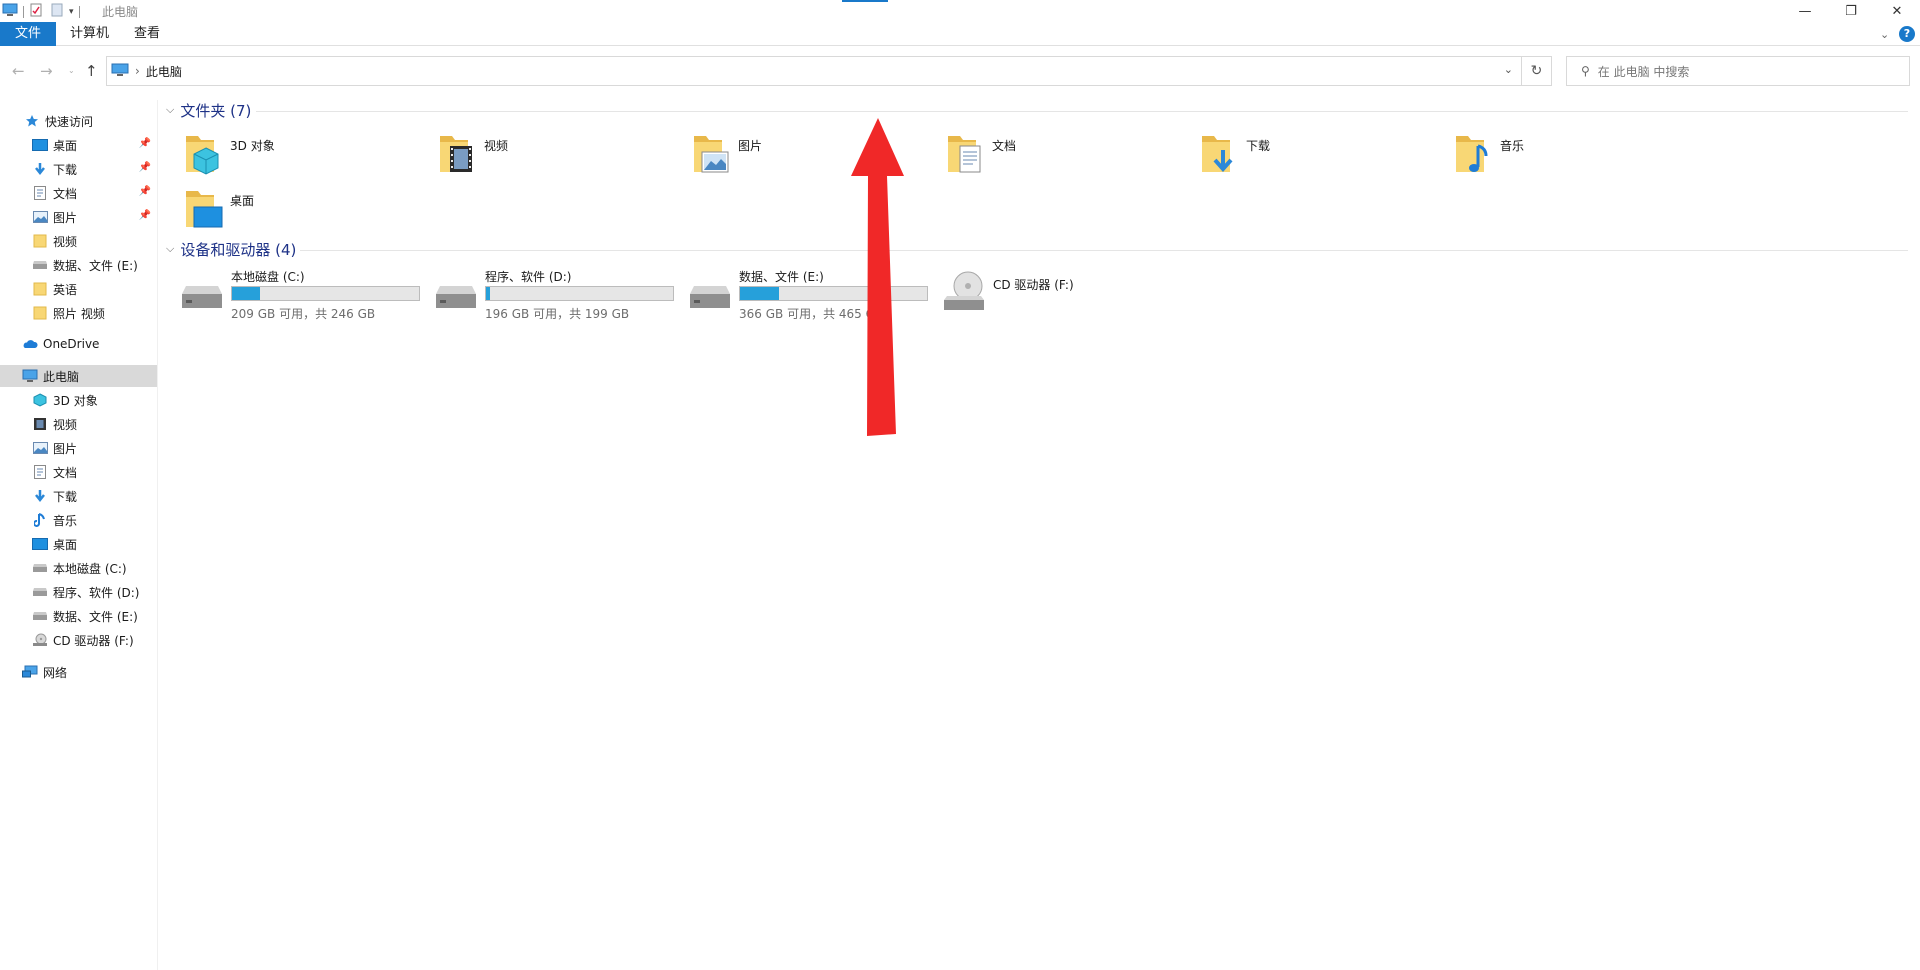 The image size is (1920, 970). Describe the element at coordinates (40, 145) in the screenshot. I see `desktop-icon` at that location.